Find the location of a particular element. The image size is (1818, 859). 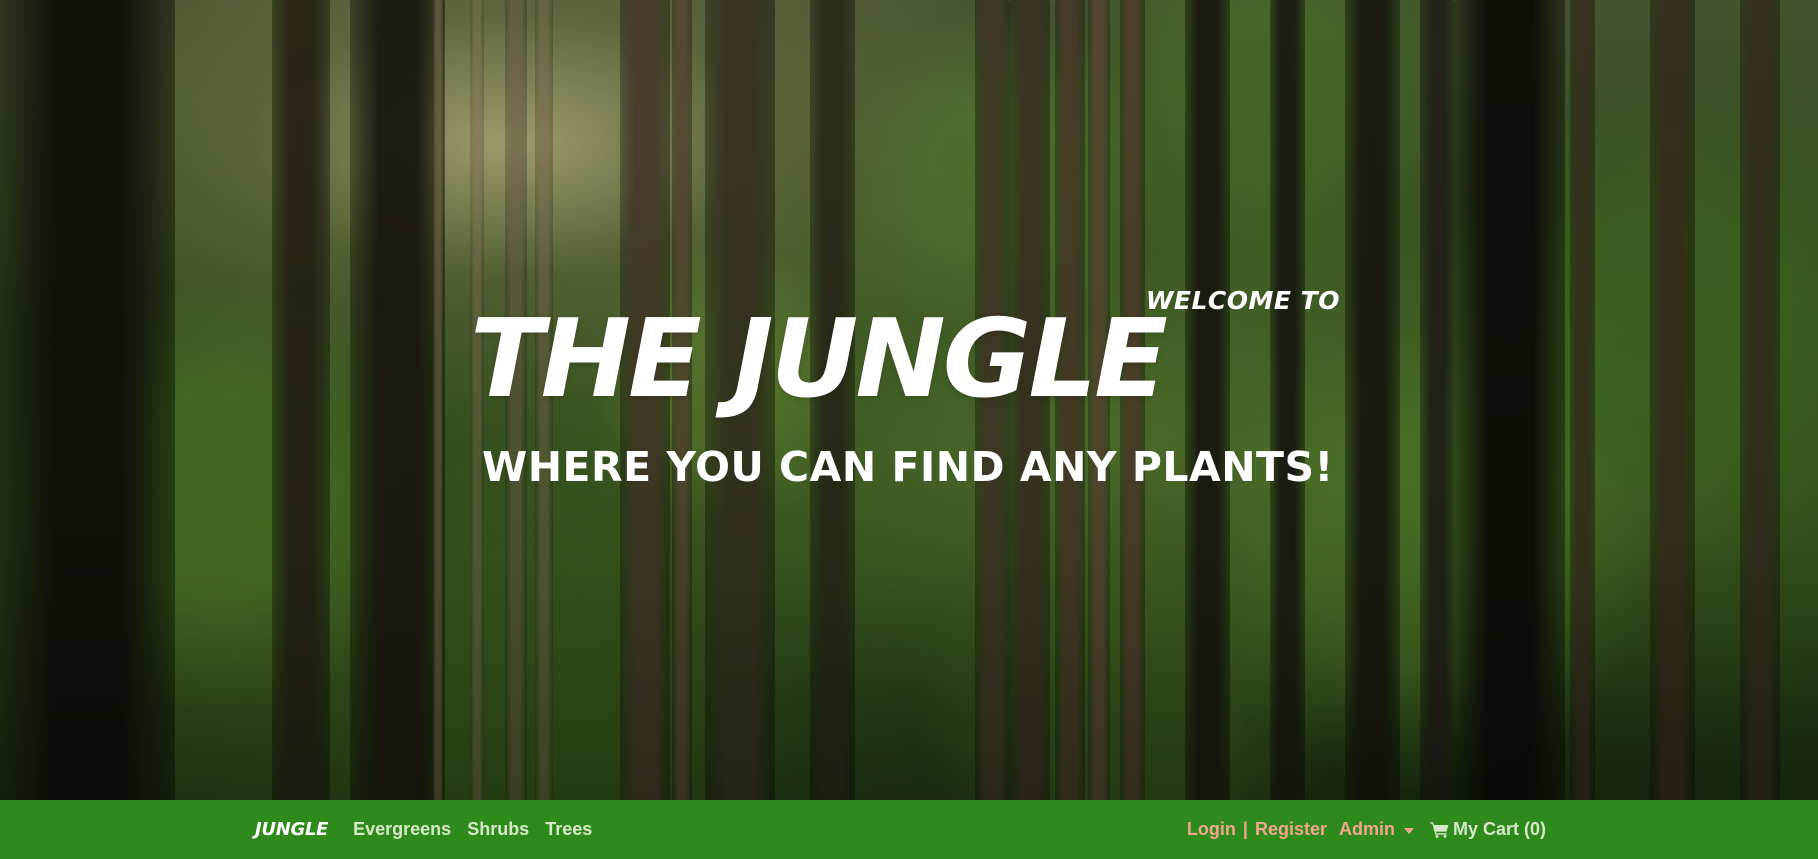

nav-link-shrubs: Shrubs is located at coordinates (498, 829).